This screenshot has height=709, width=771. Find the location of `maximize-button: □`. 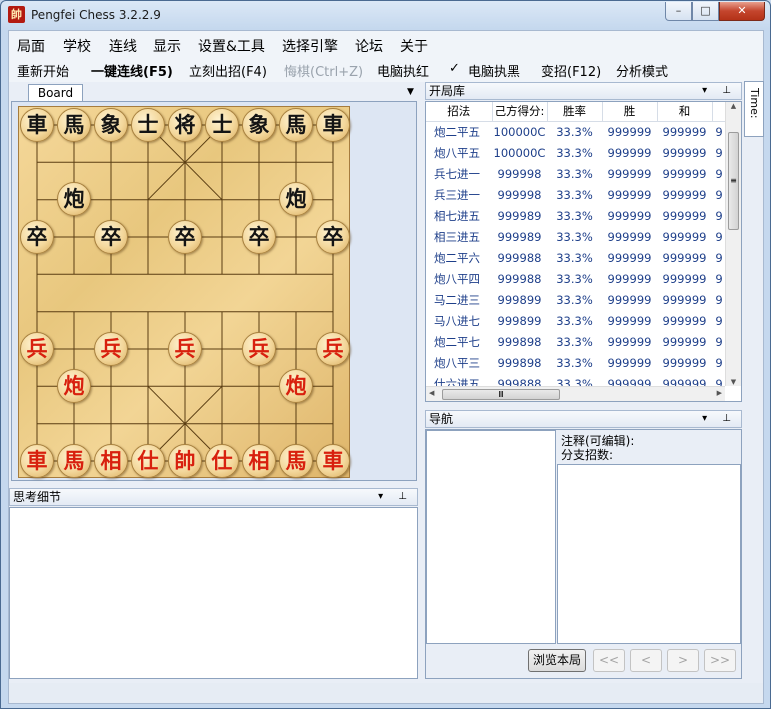

maximize-button: □ is located at coordinates (705, 11).